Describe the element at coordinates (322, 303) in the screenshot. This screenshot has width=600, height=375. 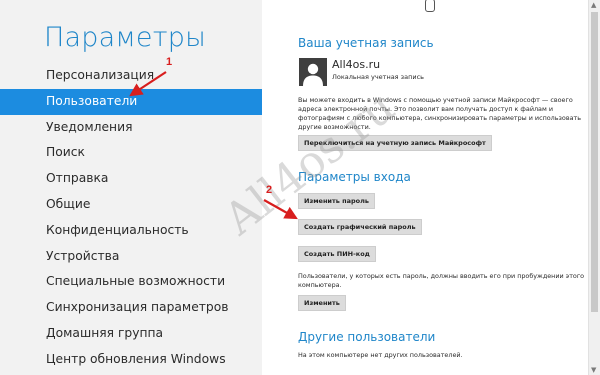
I see `change-wake-setting-button: Изменить` at that location.